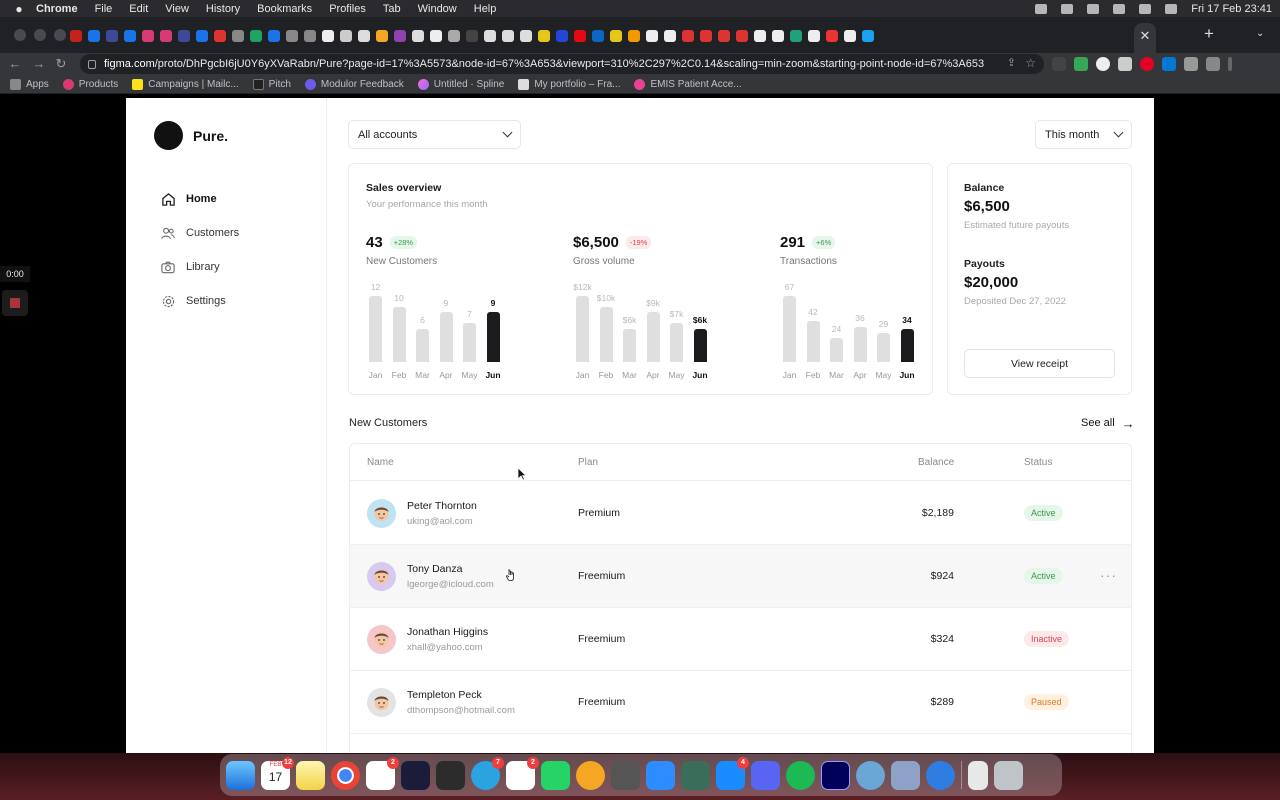 The width and height of the screenshot is (1280, 800). Describe the element at coordinates (61, 64) in the screenshot. I see `reload-icon: ↻` at that location.